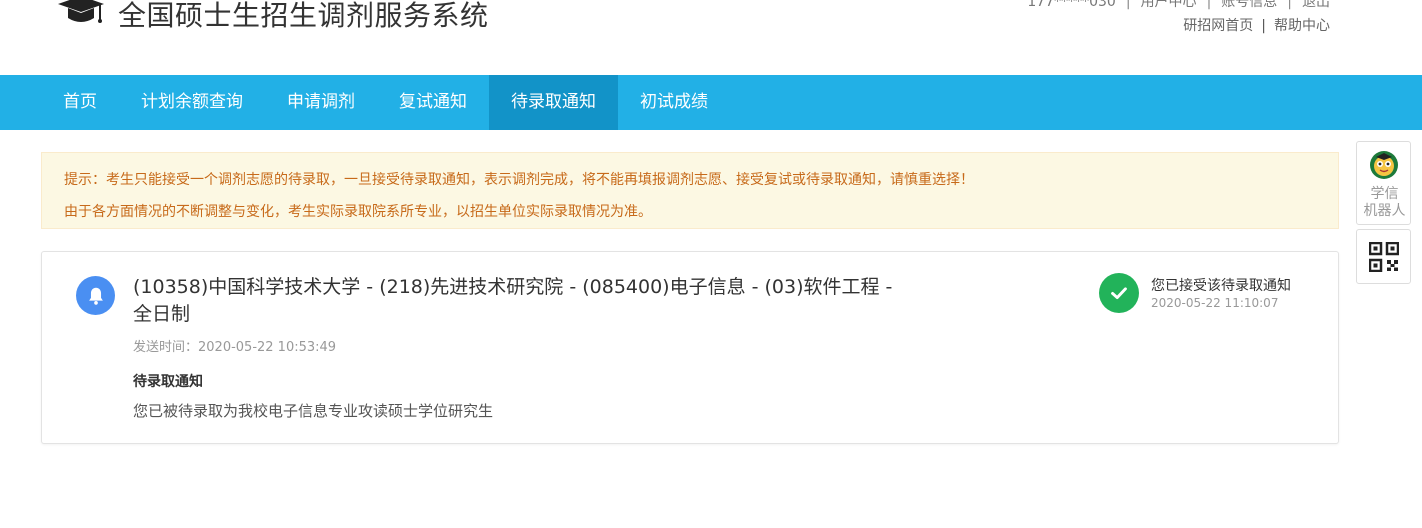 The width and height of the screenshot is (1422, 528). What do you see at coordinates (553, 102) in the screenshot?
I see `nav-item-admission-notice: 待录取通知` at bounding box center [553, 102].